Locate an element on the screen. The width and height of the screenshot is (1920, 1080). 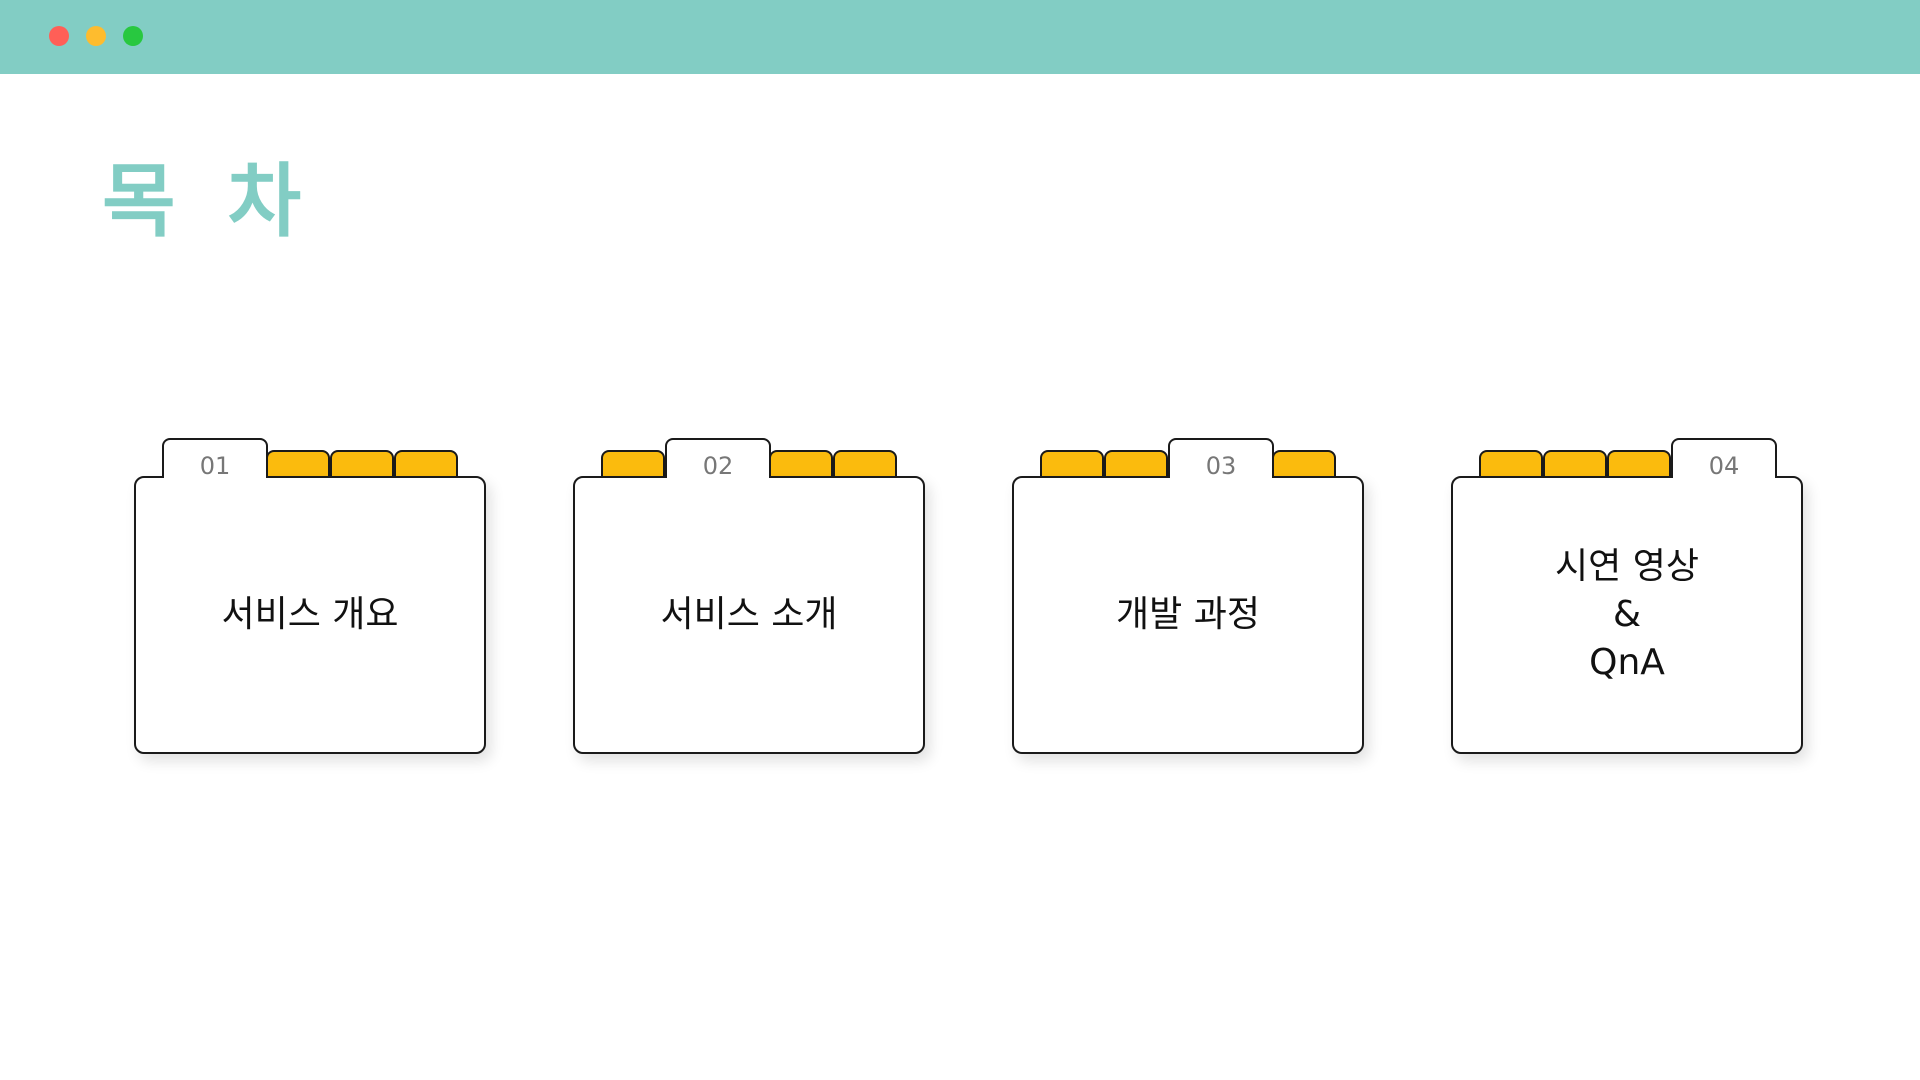
section-label: 서비스 소개 is located at coordinates (749, 615).